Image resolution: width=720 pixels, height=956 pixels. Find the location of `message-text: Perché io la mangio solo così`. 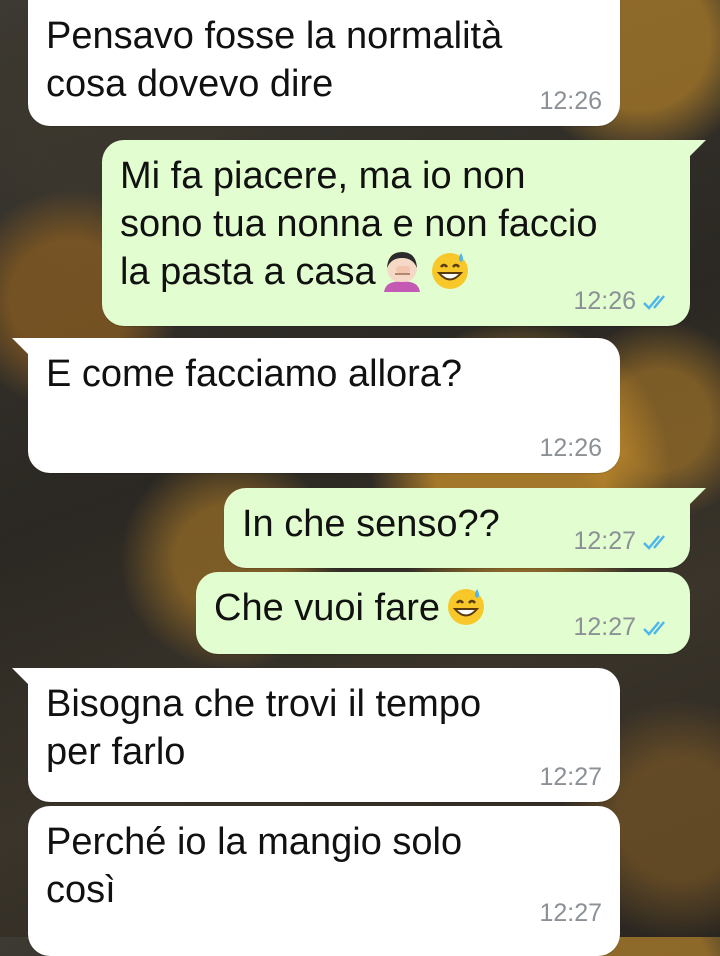

message-text: Perché io la mangio solo così is located at coordinates (254, 866).